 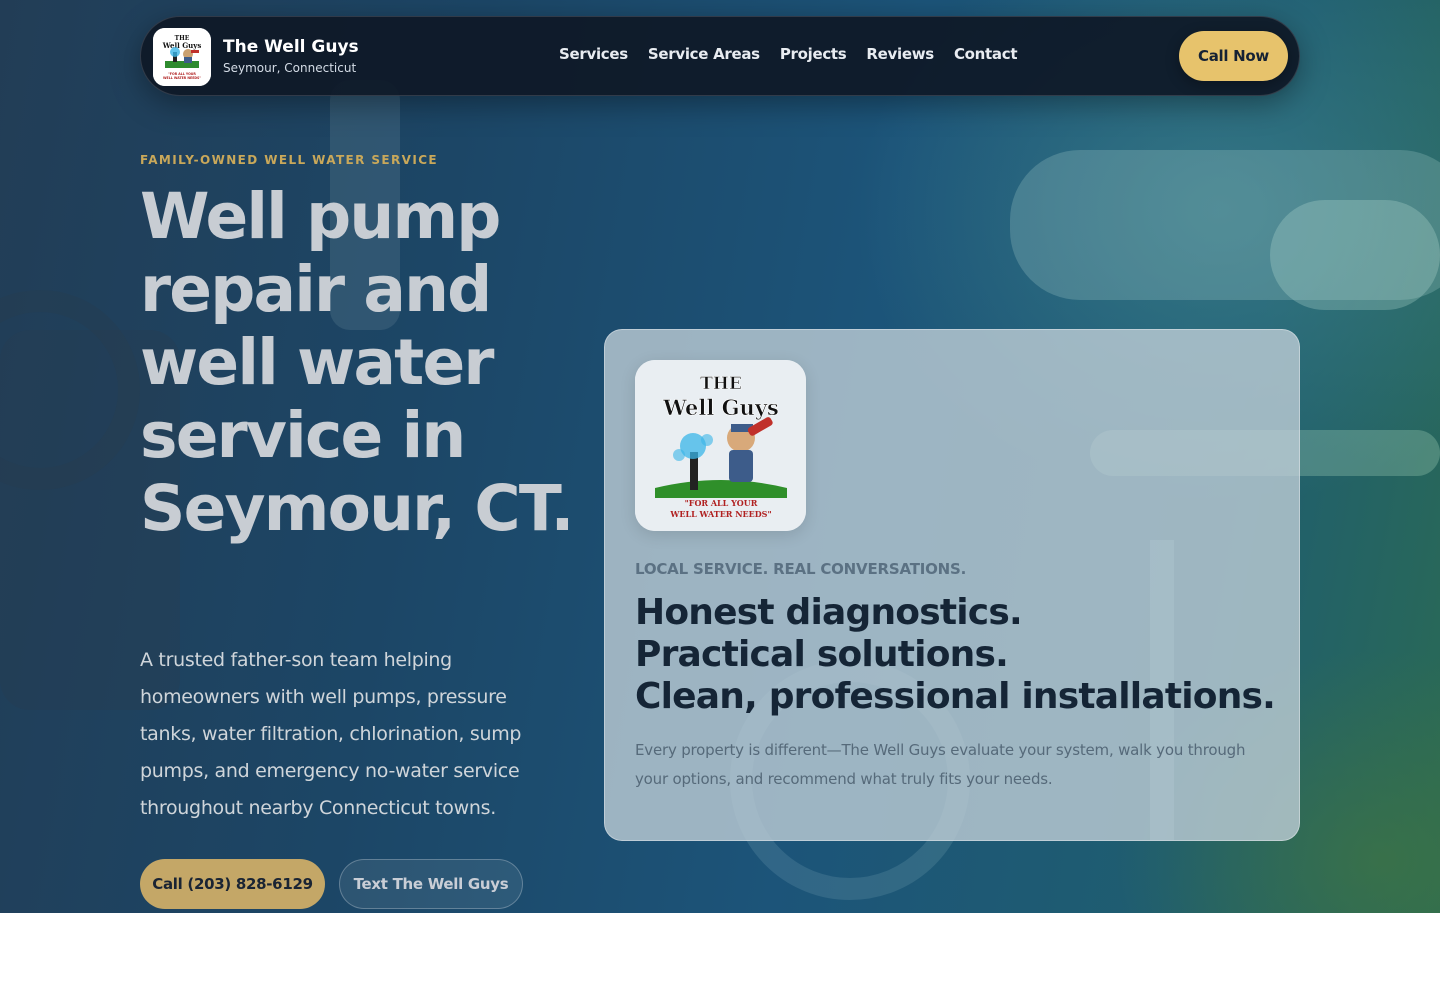 I want to click on text-us-button: Text The Well Guys, so click(x=431, y=884).